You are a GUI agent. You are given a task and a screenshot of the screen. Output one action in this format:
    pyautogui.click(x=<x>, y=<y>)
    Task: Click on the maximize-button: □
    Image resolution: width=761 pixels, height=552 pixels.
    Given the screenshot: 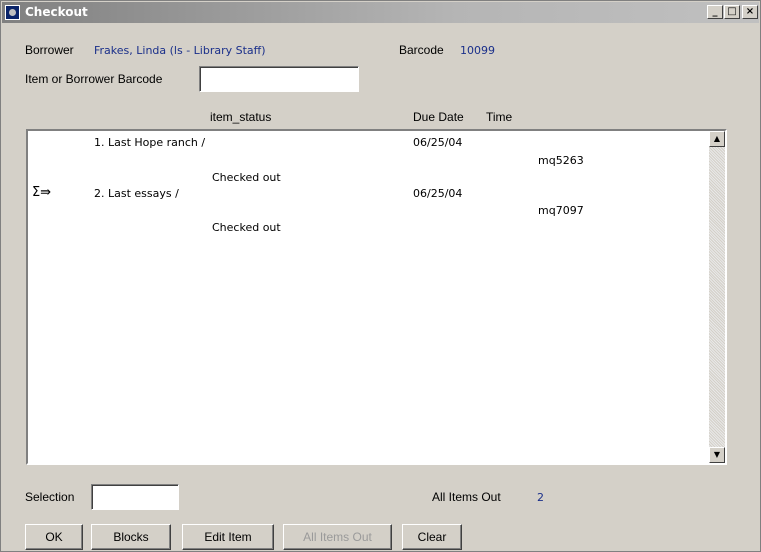 What is the action you would take?
    pyautogui.click(x=732, y=12)
    